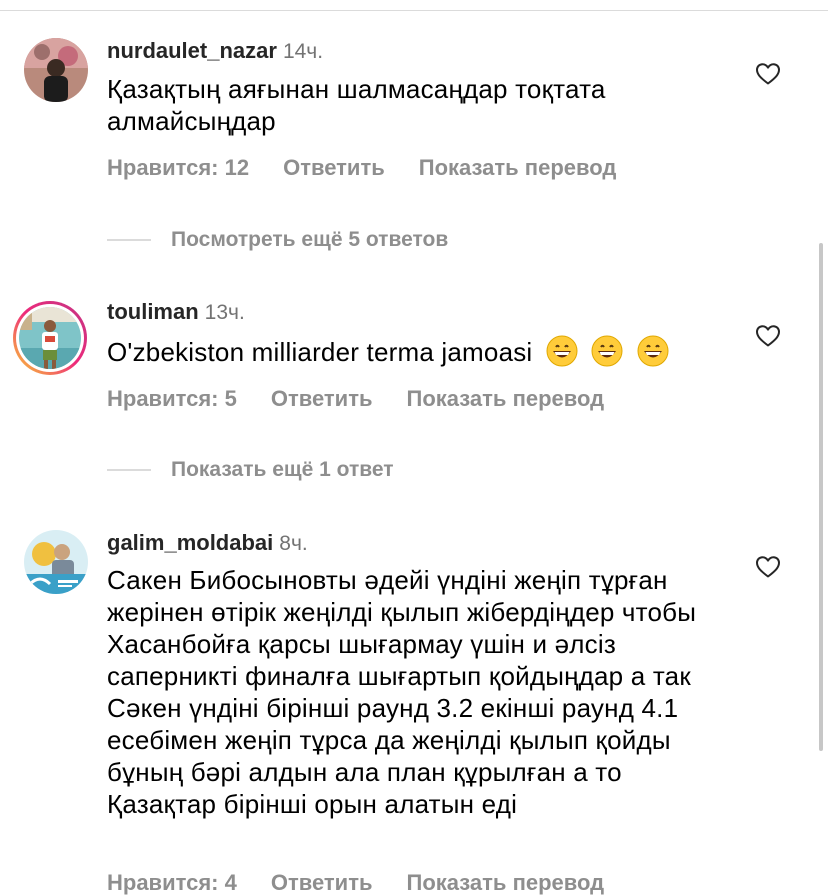 This screenshot has height=896, width=828. What do you see at coordinates (50, 338) in the screenshot?
I see `avatar-story-ring` at bounding box center [50, 338].